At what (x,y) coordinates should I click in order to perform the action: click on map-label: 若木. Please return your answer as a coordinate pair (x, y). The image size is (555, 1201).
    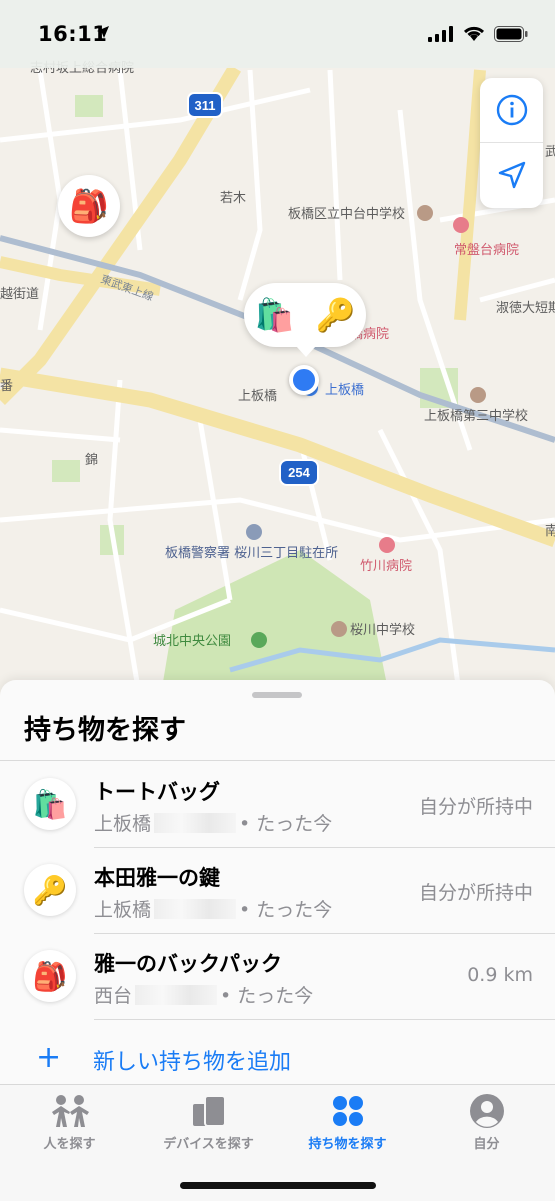
    Looking at the image, I should click on (233, 198).